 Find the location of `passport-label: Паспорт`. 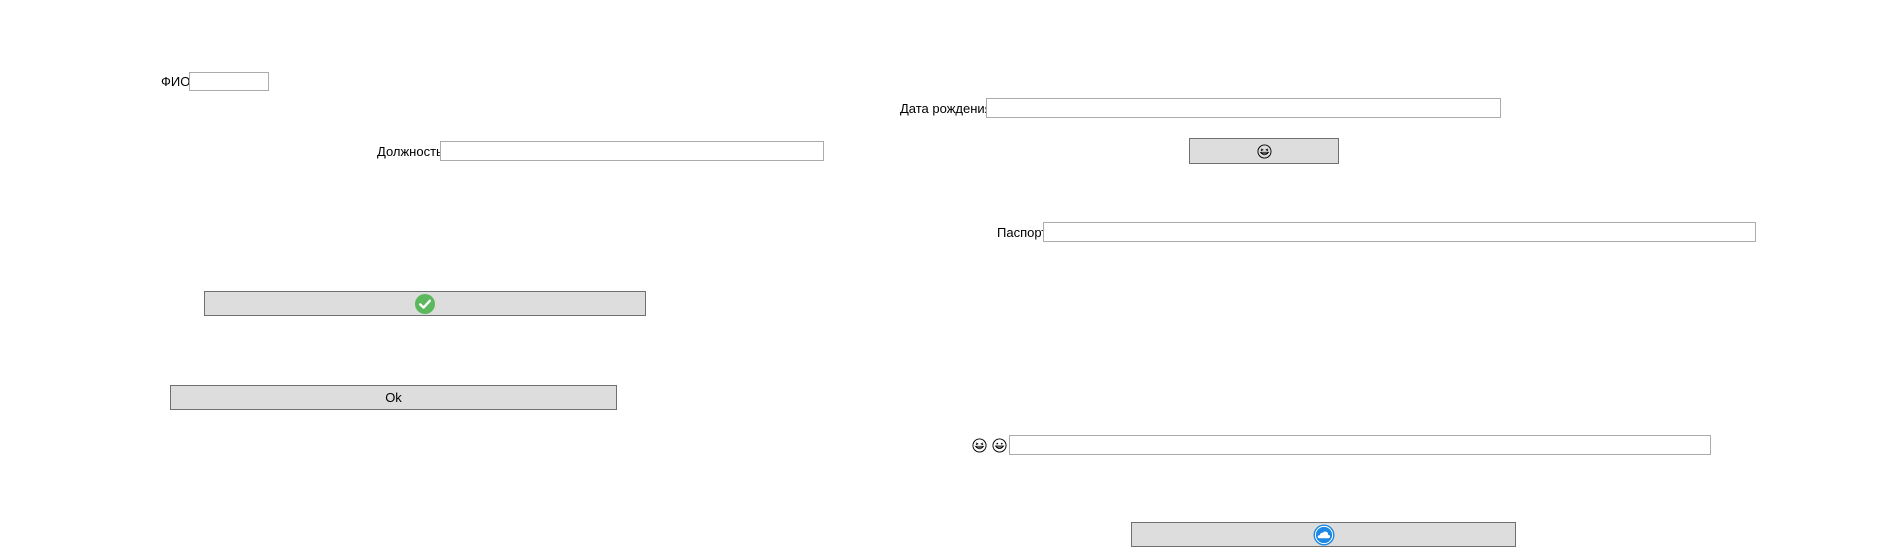

passport-label: Паспорт is located at coordinates (1022, 232).